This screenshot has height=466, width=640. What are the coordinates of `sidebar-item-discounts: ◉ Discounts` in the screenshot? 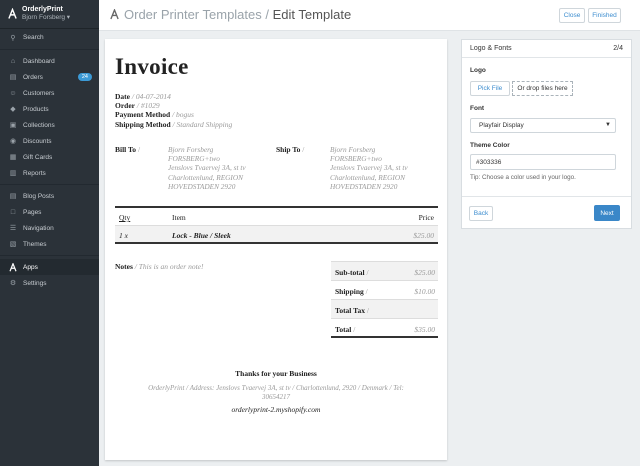 It's located at (49, 141).